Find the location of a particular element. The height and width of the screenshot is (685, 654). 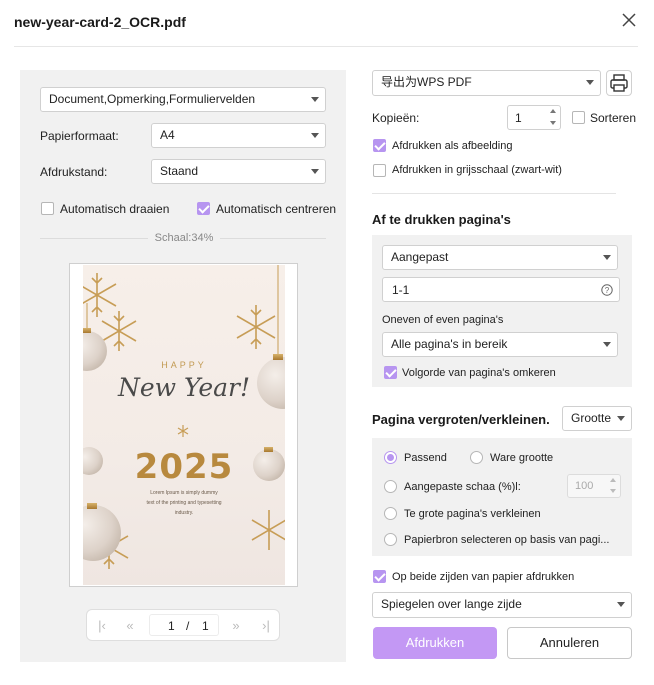

odd-even-label: Oneven of even pagina's is located at coordinates (443, 320).